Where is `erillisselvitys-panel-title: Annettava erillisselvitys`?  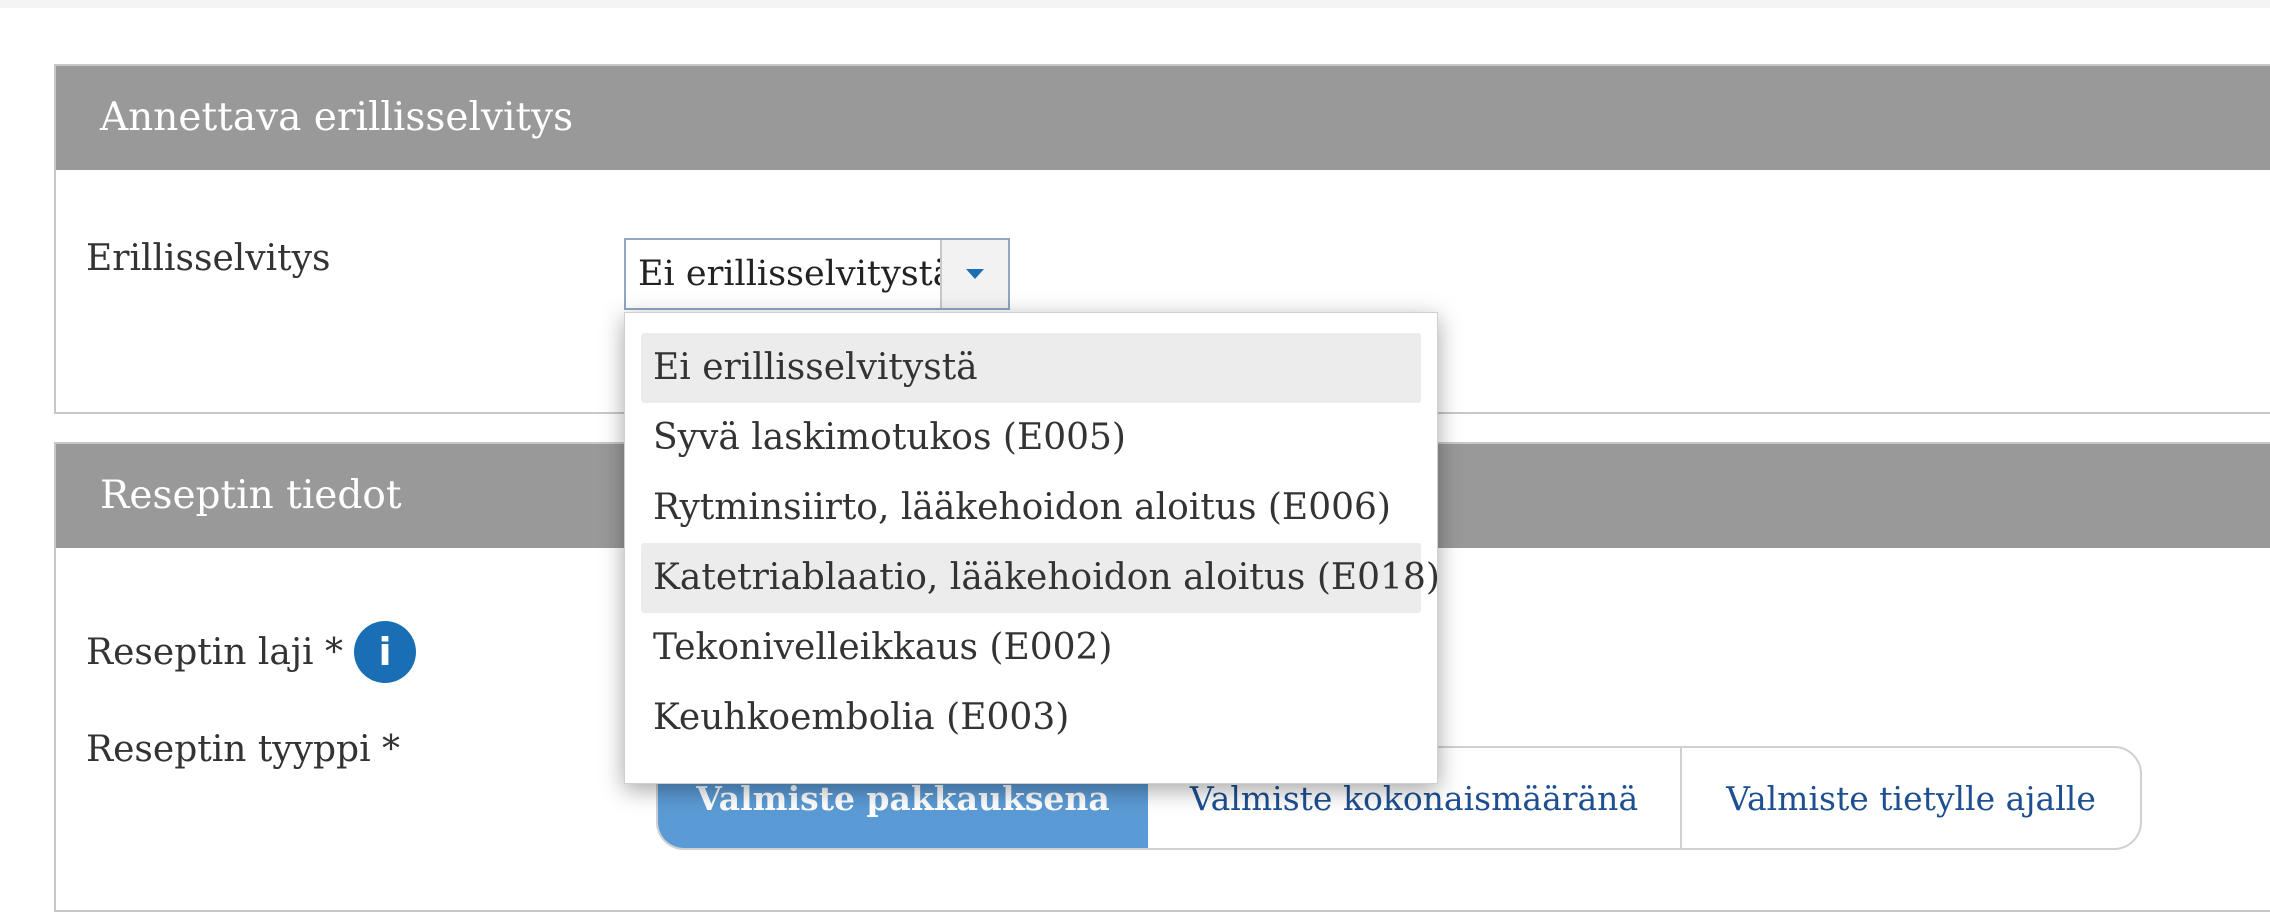 erillisselvitys-panel-title: Annettava erillisselvitys is located at coordinates (1163, 118).